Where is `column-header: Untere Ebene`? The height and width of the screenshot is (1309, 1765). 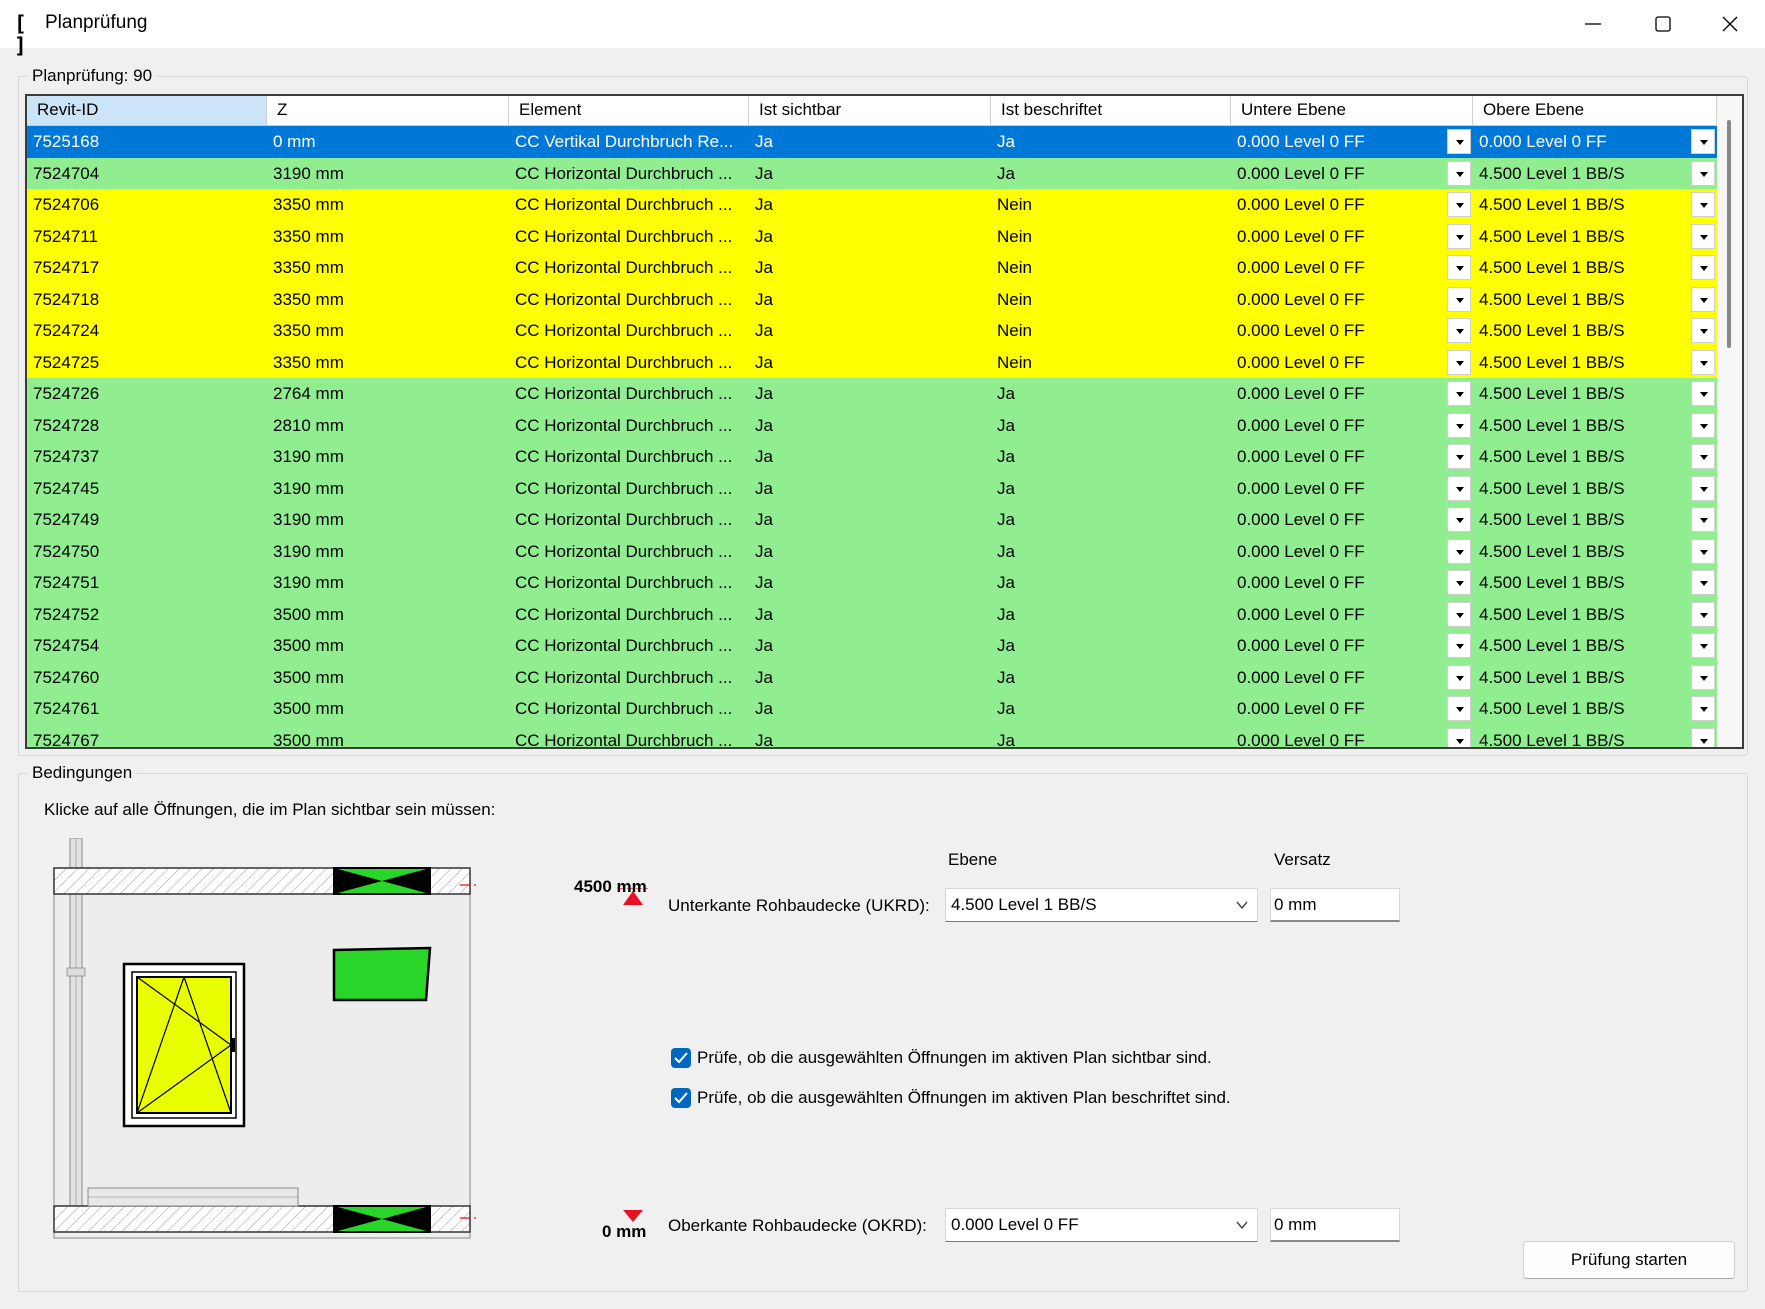
column-header: Untere Ebene is located at coordinates (1352, 111).